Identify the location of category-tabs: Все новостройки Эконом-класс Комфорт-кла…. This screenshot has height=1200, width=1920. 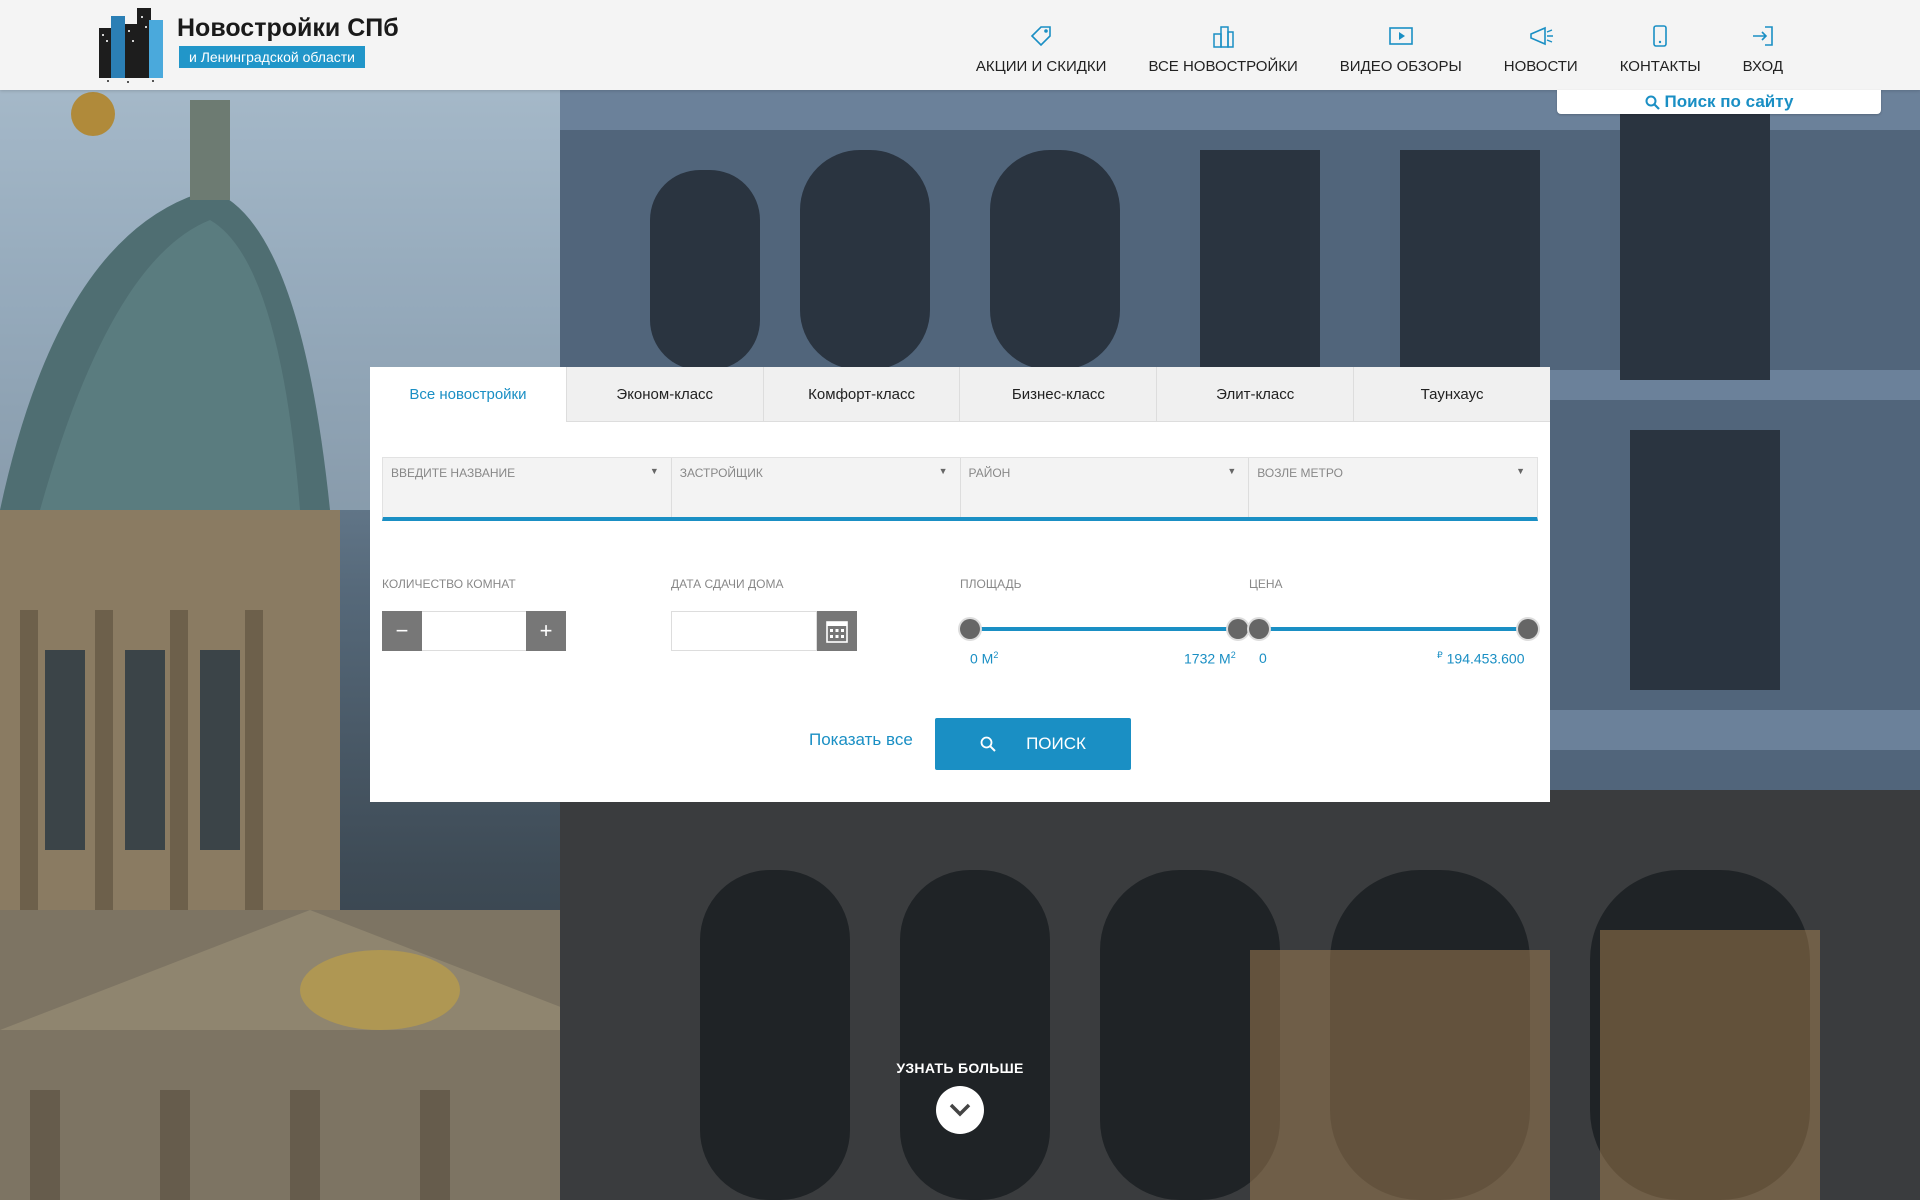
(960, 394).